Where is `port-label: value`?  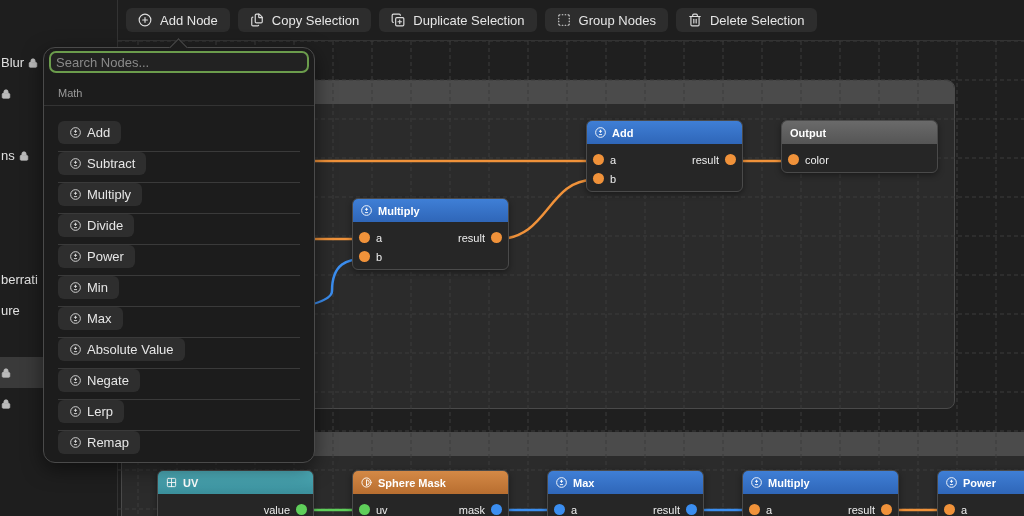
port-label: value is located at coordinates (276, 509).